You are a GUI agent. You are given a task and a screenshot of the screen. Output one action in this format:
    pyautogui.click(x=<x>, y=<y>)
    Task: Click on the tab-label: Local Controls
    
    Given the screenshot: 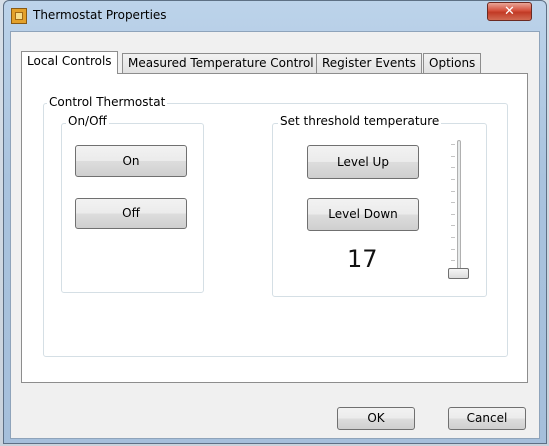 What is the action you would take?
    pyautogui.click(x=69, y=61)
    